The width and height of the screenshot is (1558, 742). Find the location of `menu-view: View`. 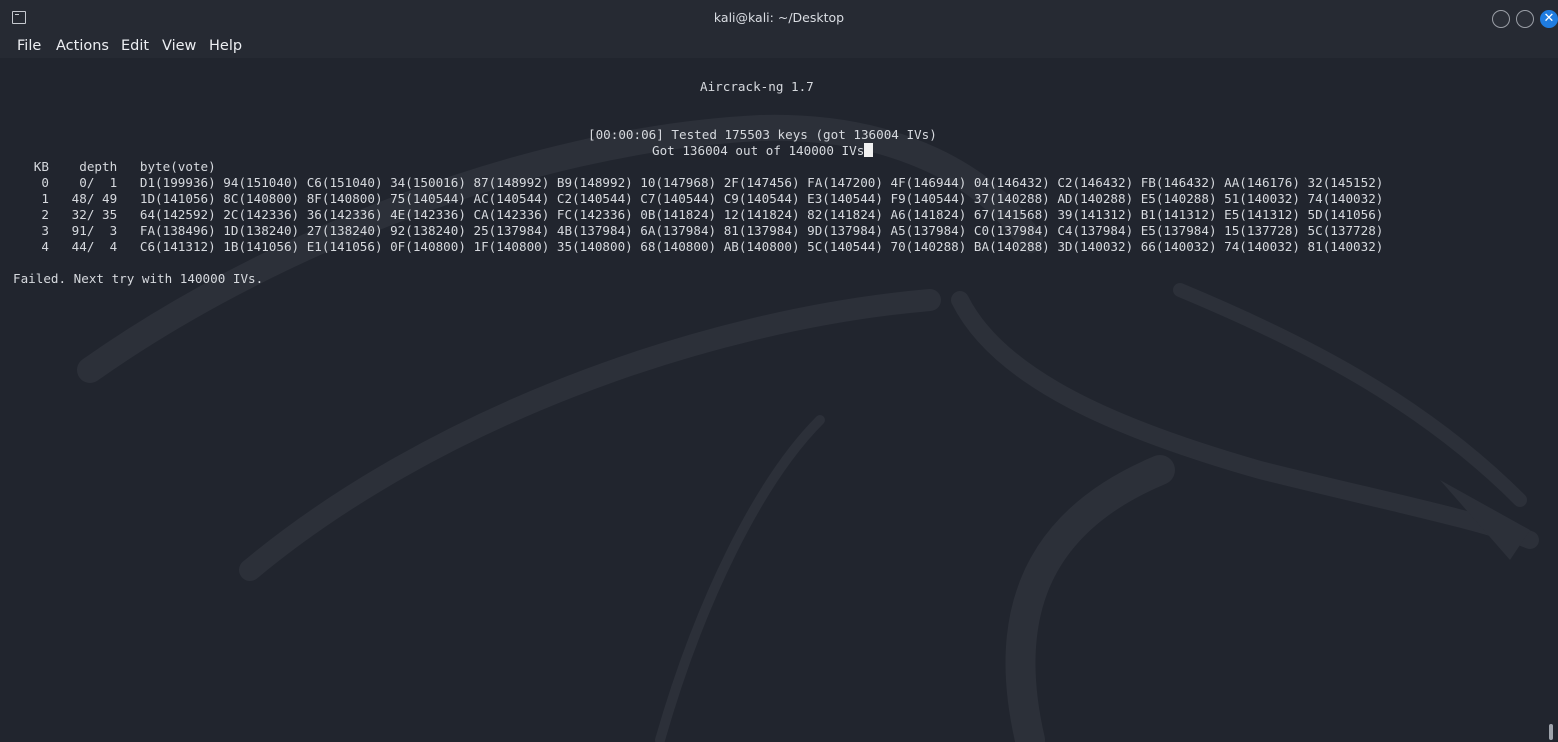

menu-view: View is located at coordinates (179, 46).